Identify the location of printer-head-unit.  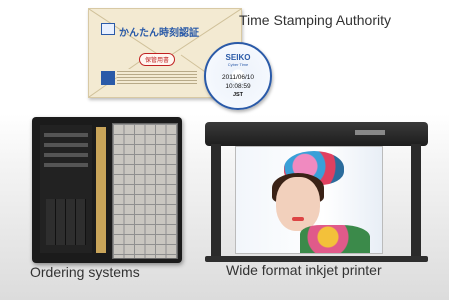
(316, 134).